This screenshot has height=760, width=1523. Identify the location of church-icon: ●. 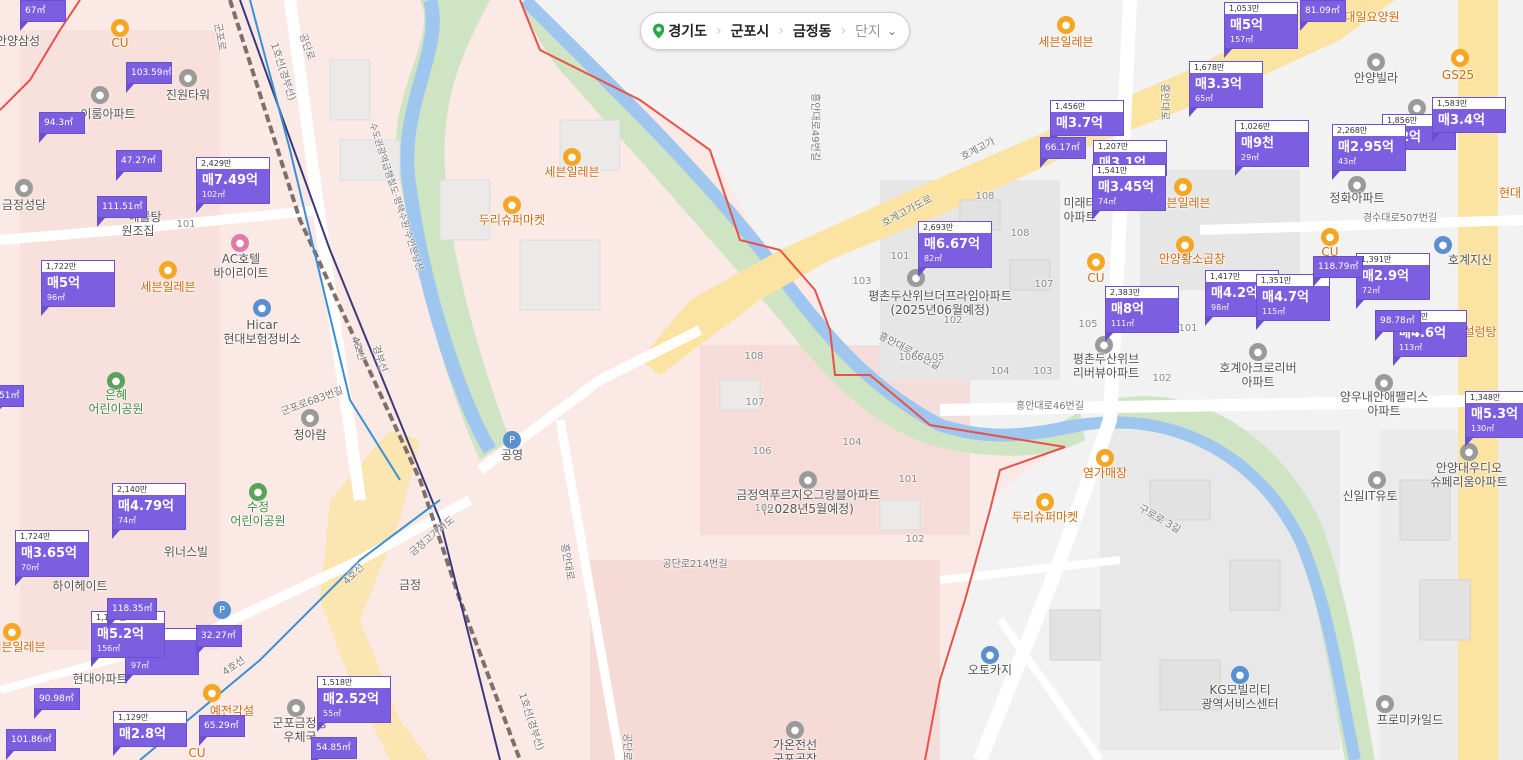
(24, 188).